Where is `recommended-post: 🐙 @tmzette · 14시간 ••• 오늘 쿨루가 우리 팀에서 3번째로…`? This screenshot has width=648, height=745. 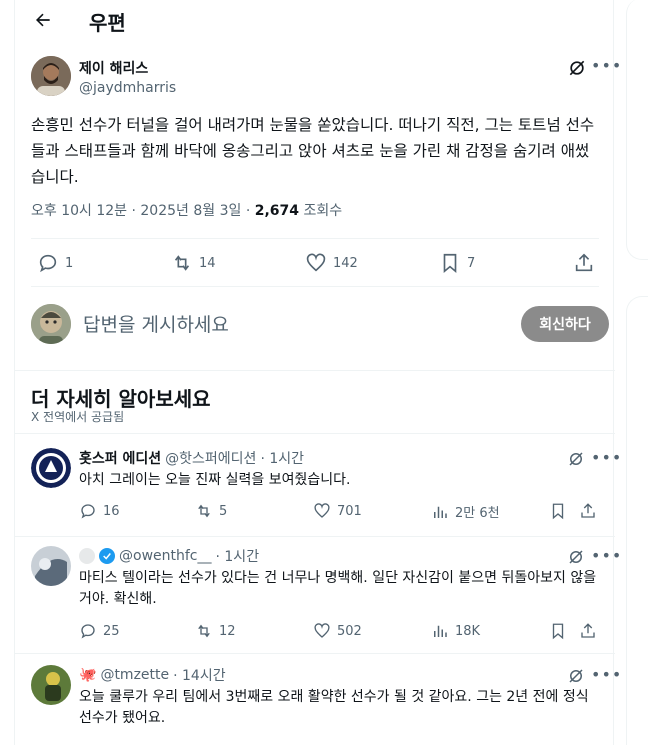 recommended-post: 🐙 @tmzette · 14시간 ••• 오늘 쿨루가 우리 팀에서 3번째로… is located at coordinates (318, 705).